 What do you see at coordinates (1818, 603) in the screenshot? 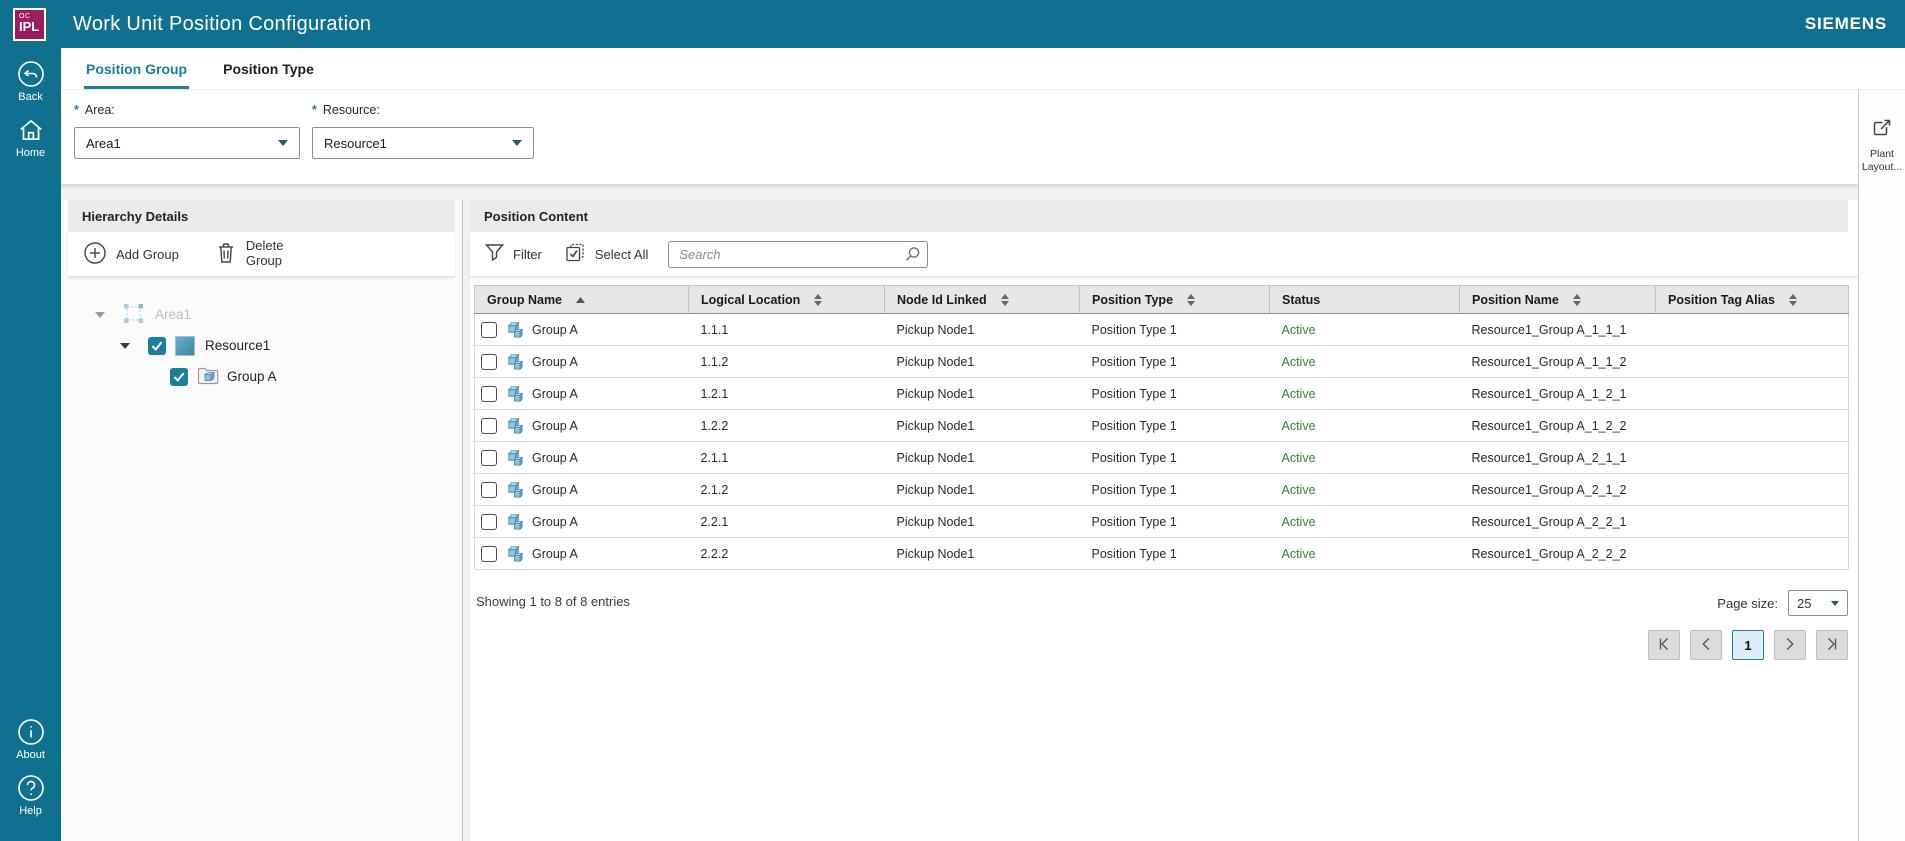
I see `page-size-select: 25` at bounding box center [1818, 603].